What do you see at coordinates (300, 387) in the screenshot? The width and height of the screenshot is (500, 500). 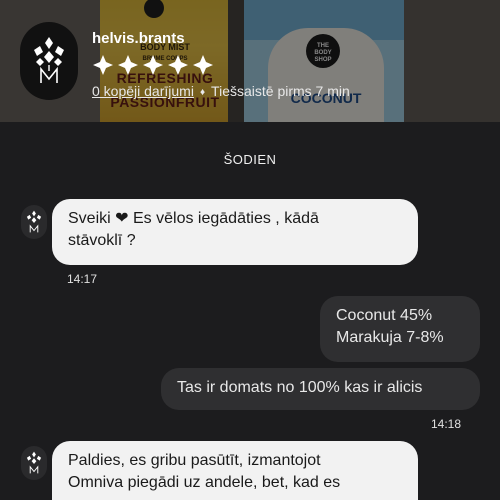 I see `message-text: Tas ir domats no 100% kas ir alicis` at bounding box center [300, 387].